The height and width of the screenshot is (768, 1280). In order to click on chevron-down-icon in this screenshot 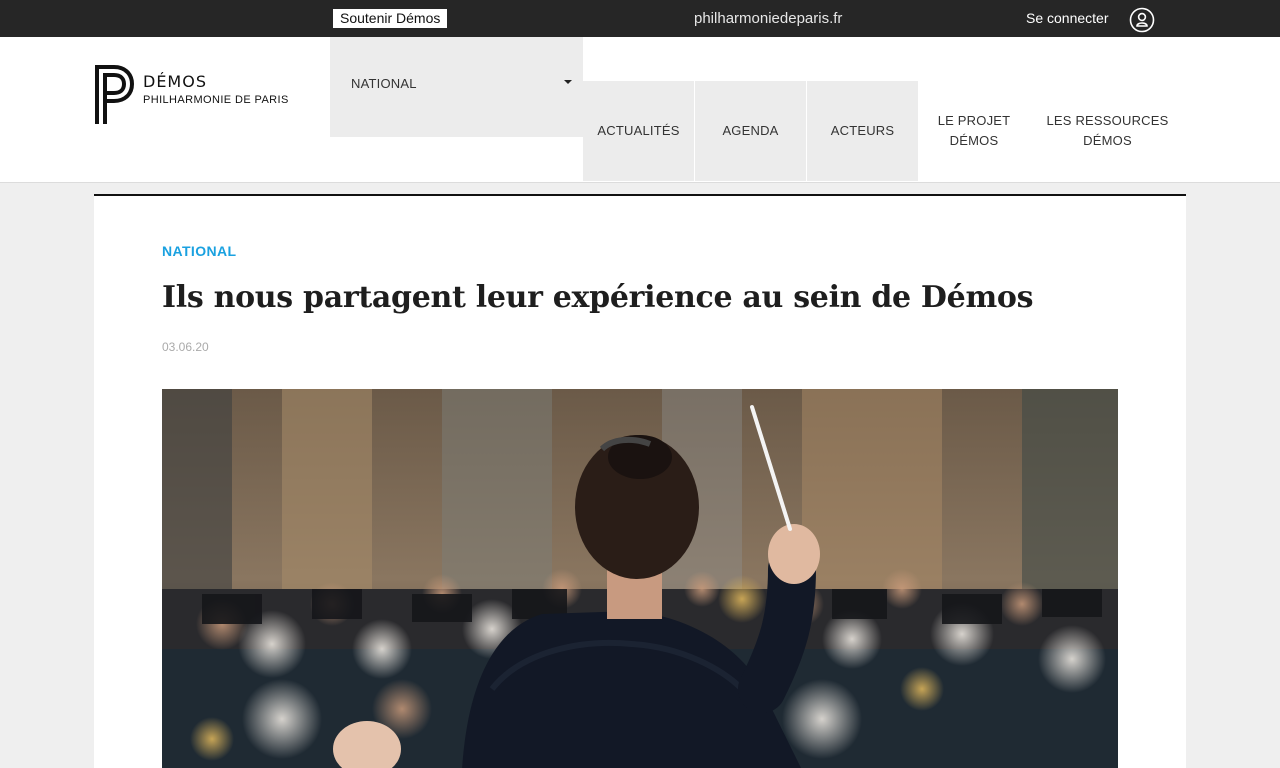, I will do `click(568, 82)`.